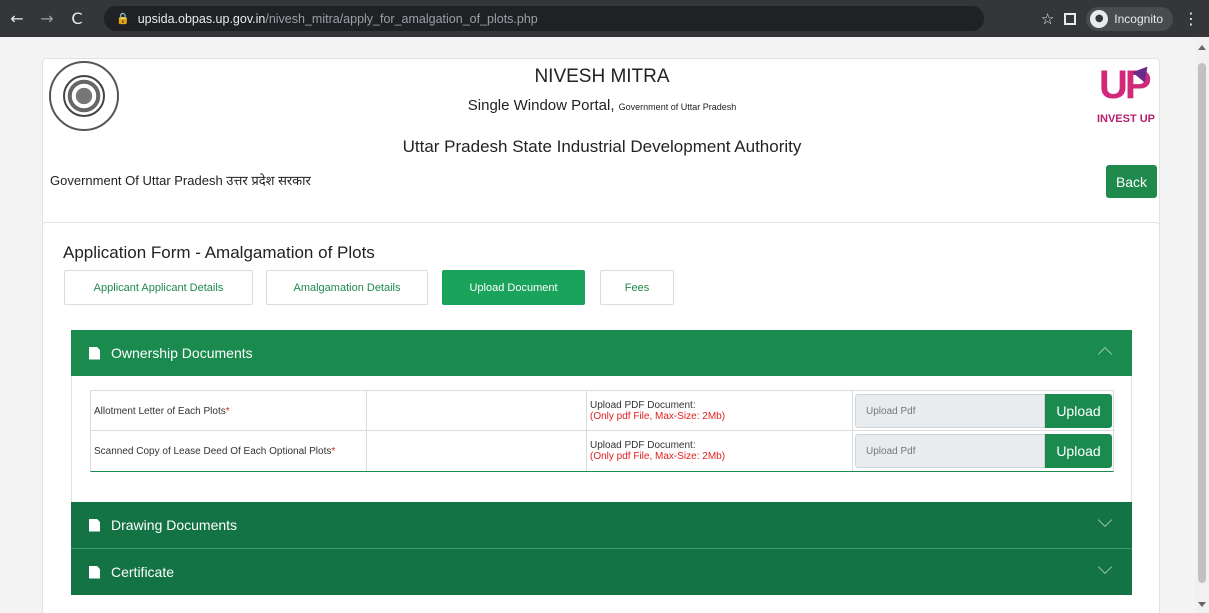 The image size is (1209, 613). I want to click on invest-up-text: INVEST UP, so click(1126, 119).